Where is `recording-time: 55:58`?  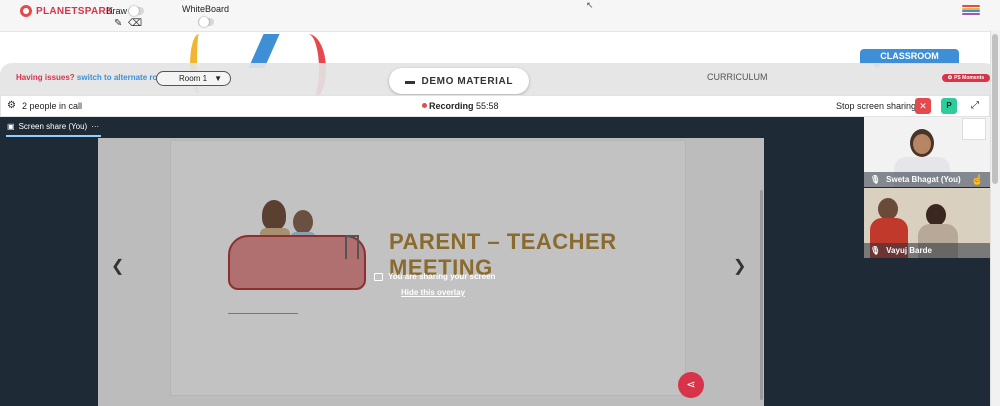 recording-time: 55:58 is located at coordinates (487, 106).